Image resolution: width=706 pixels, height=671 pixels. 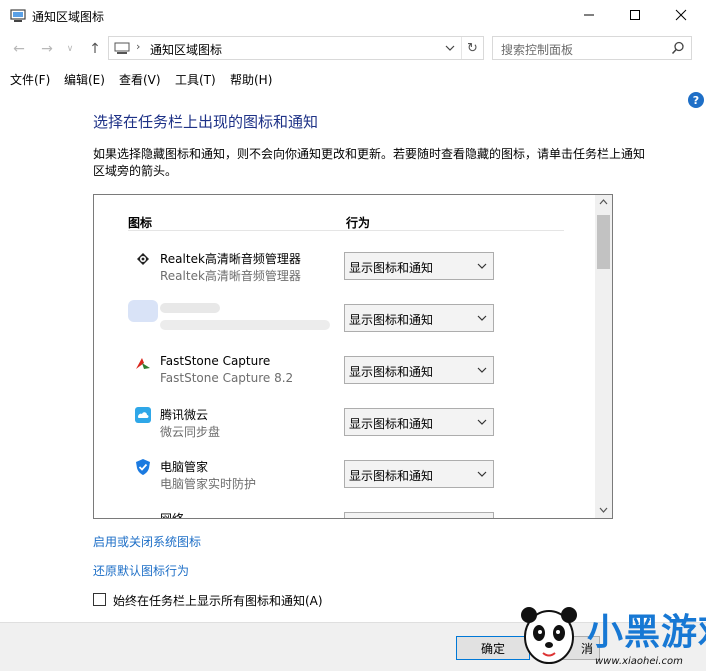 I want to click on column-header-icon: 图标, so click(x=140, y=223).